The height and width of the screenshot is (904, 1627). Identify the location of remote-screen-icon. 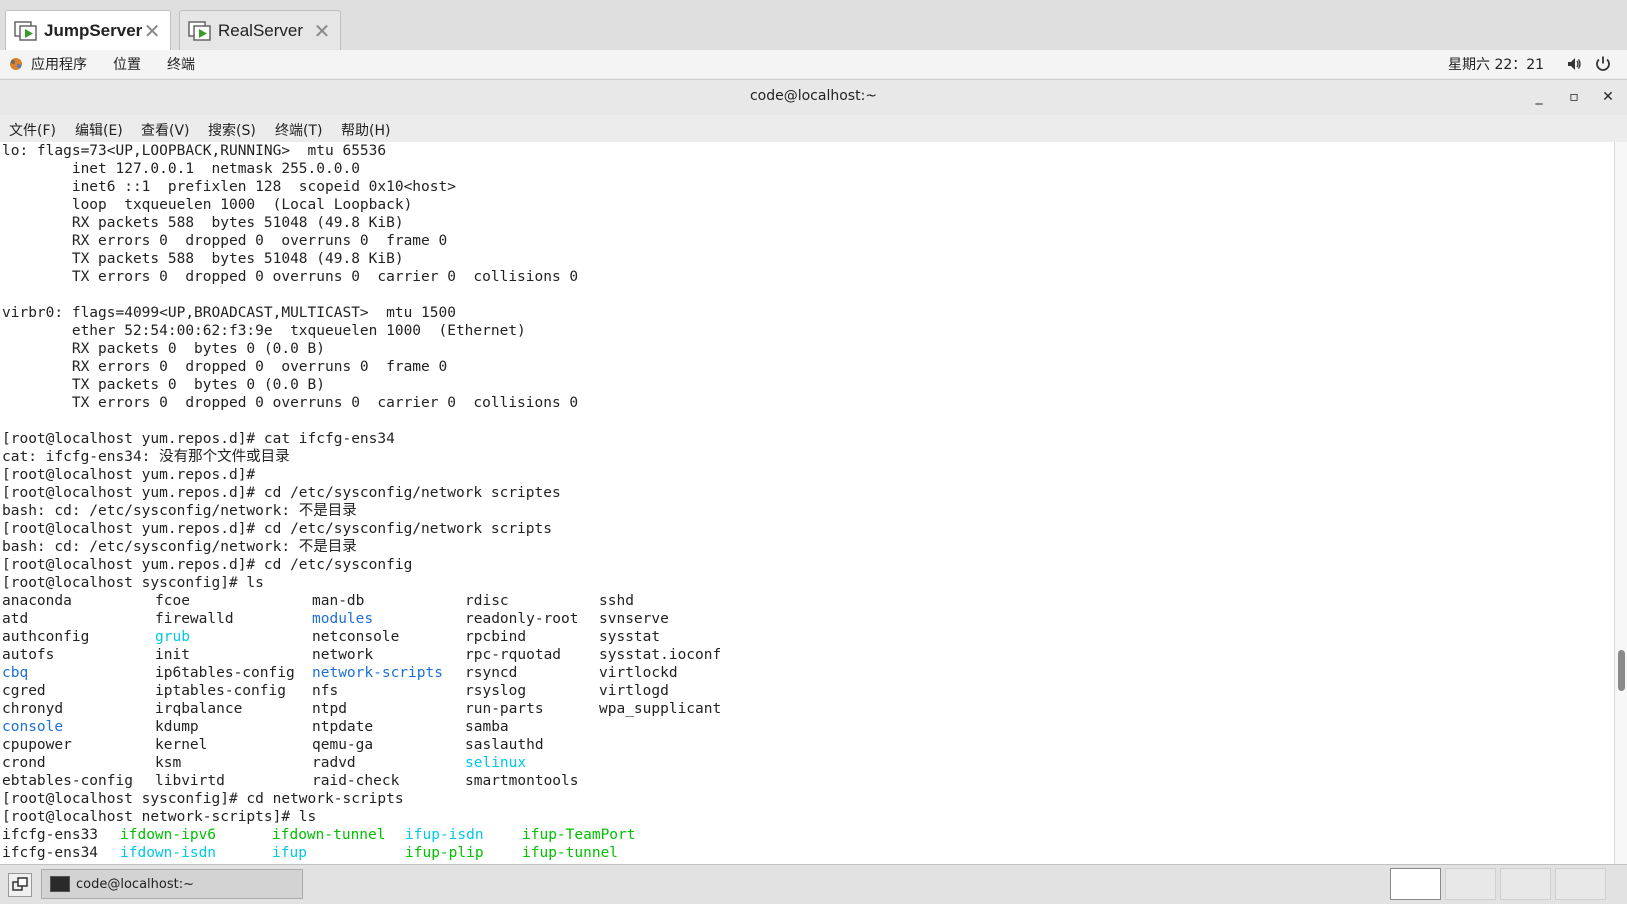
(199, 30).